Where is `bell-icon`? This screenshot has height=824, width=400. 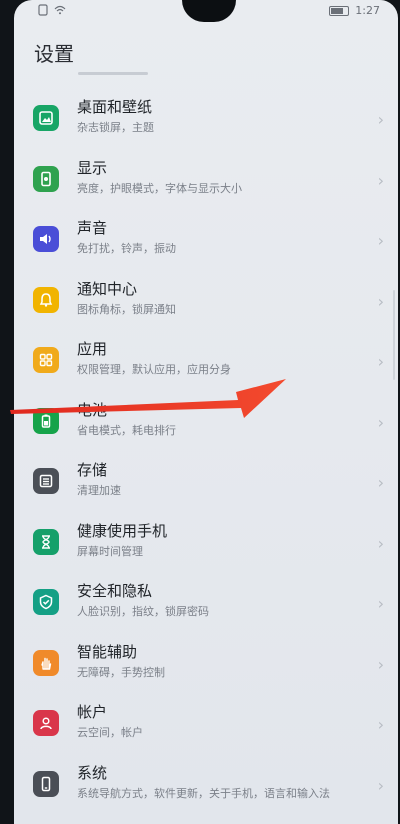 bell-icon is located at coordinates (46, 299).